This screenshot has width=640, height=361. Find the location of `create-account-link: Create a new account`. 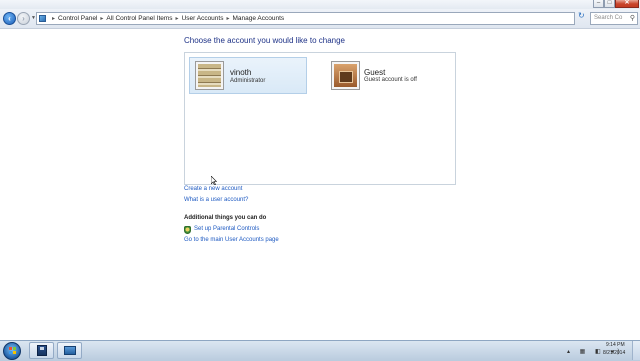

create-account-link: Create a new account is located at coordinates (213, 189).